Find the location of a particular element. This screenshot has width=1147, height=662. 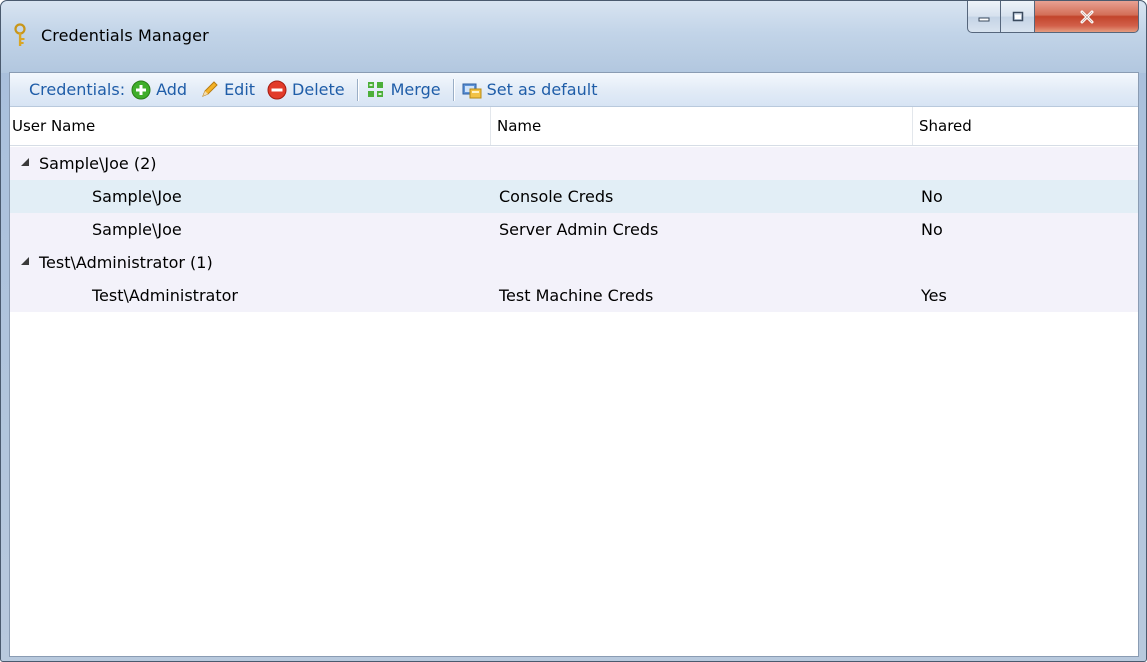

set-default-button: Set as default is located at coordinates (530, 90).